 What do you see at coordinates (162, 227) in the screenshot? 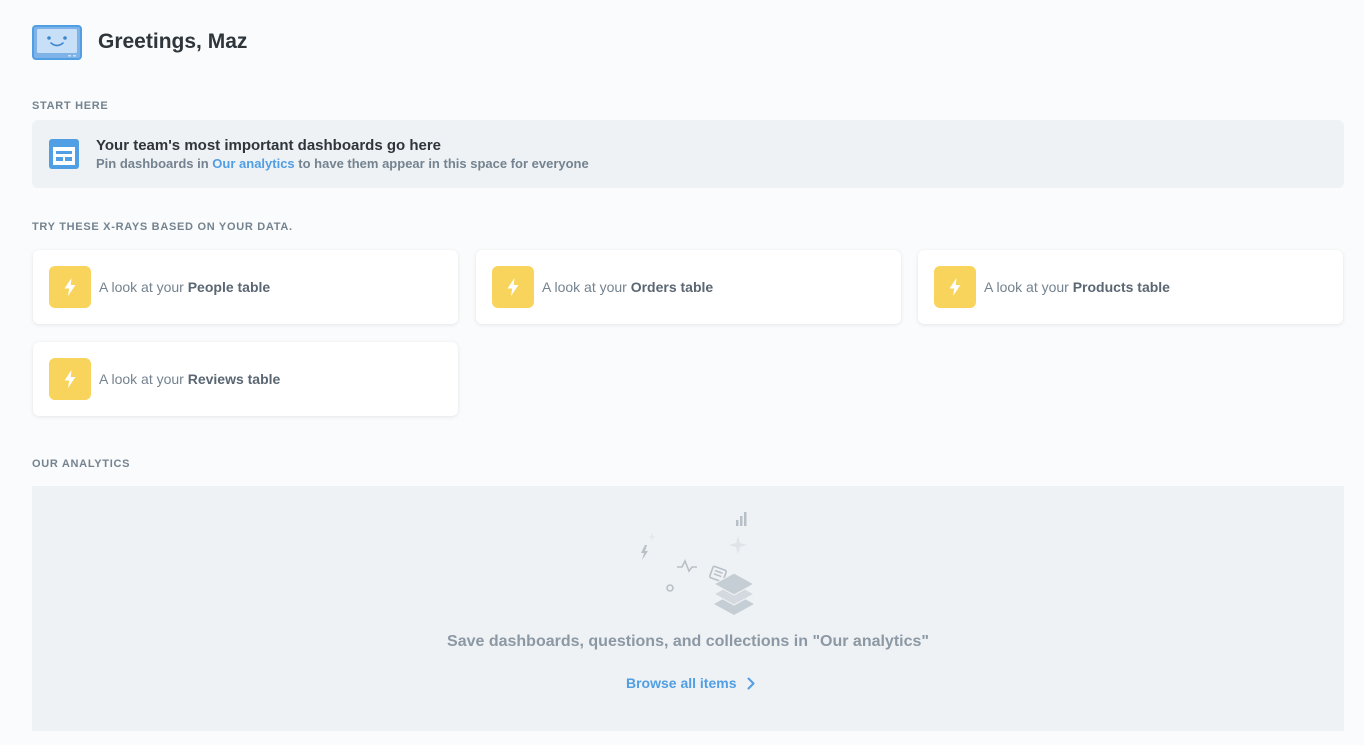
I see `xrays-label: TRY THESE X-RAYS BASED ON YOUR DATA.` at bounding box center [162, 227].